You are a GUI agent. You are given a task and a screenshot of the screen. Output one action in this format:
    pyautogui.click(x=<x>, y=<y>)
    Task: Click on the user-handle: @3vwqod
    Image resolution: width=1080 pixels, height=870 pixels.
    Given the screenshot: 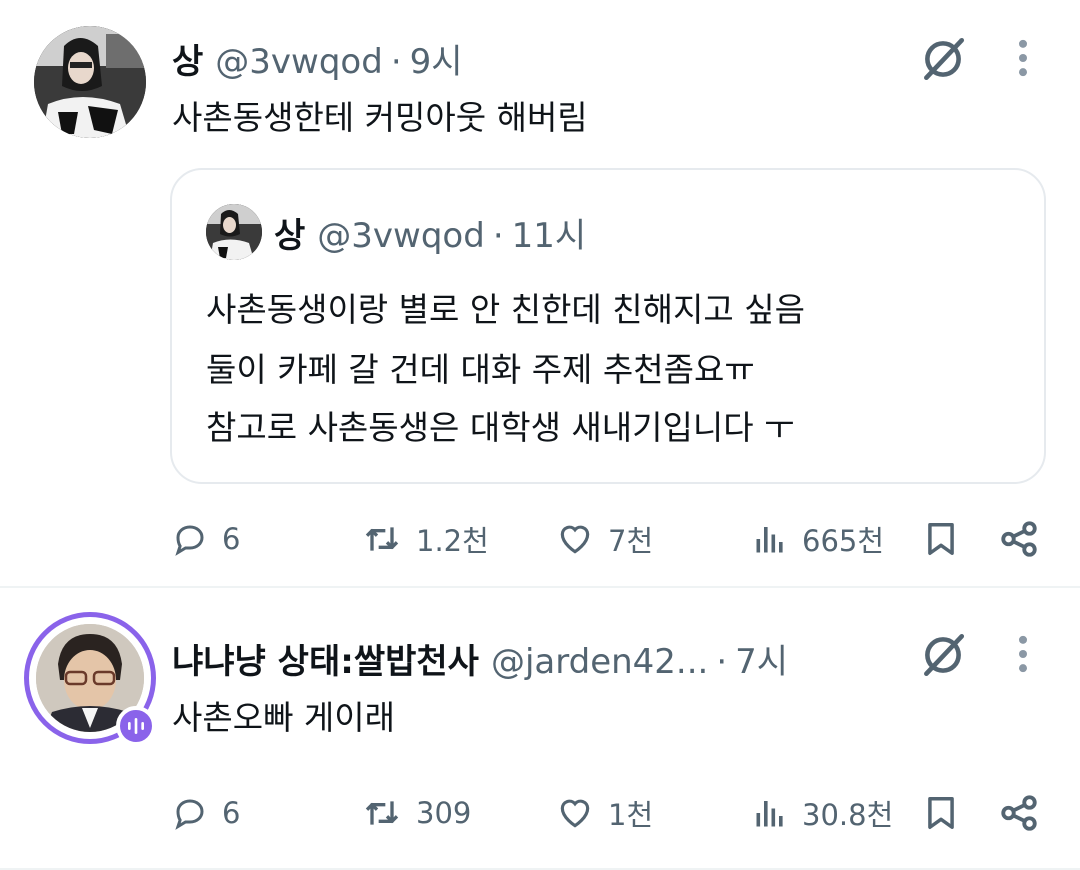 What is the action you would take?
    pyautogui.click(x=299, y=62)
    